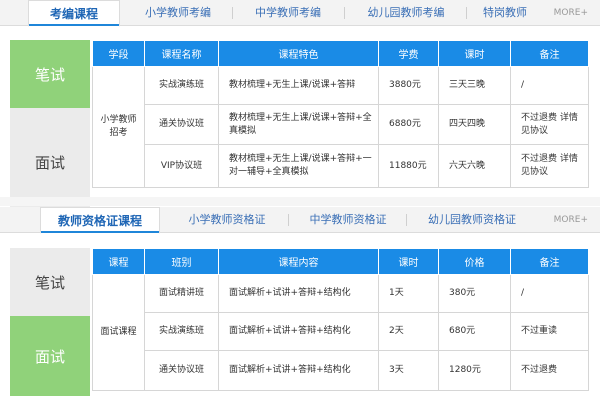 This screenshot has height=400, width=600. Describe the element at coordinates (549, 370) in the screenshot. I see `note-cell: 不过退费` at that location.